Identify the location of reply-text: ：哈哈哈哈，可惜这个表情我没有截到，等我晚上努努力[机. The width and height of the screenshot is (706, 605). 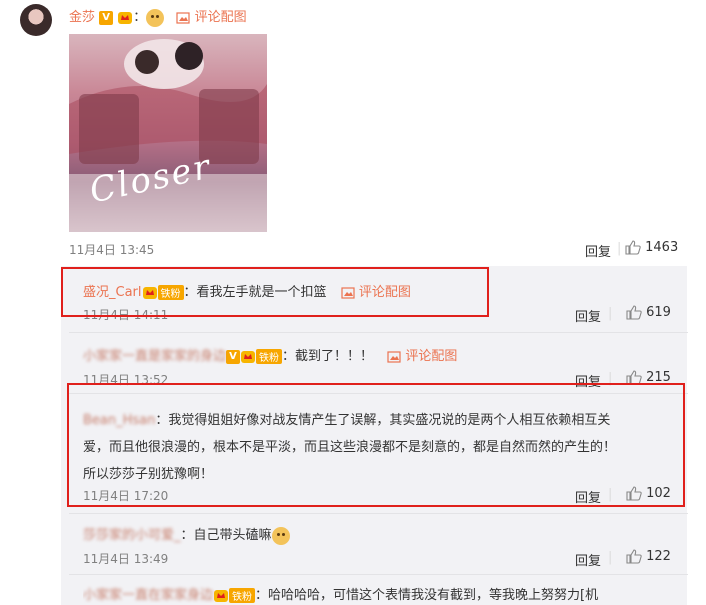
(427, 595).